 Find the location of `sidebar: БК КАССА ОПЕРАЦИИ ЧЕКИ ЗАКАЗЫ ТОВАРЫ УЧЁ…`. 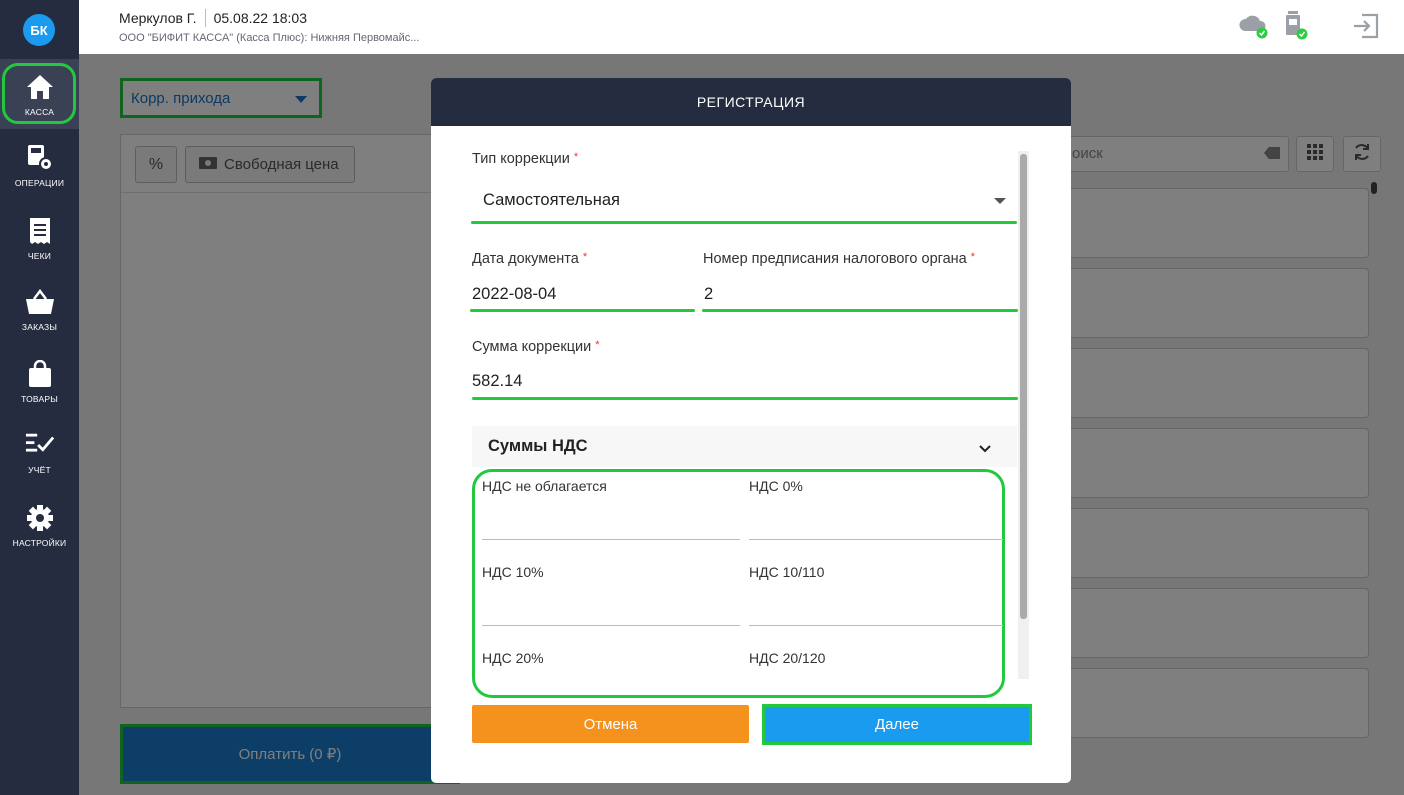

sidebar: БК КАССА ОПЕРАЦИИ ЧЕКИ ЗАКАЗЫ ТОВАРЫ УЧЁ… is located at coordinates (39, 397).